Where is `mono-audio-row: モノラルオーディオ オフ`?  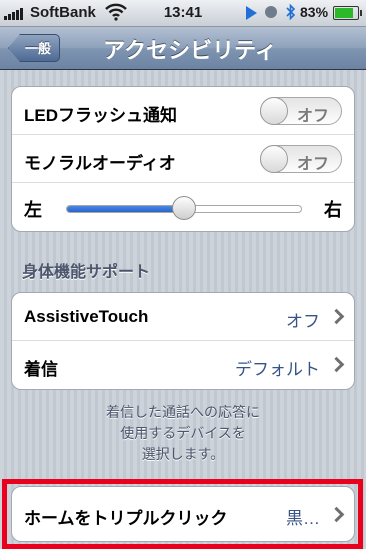 mono-audio-row: モノラルオーディオ オフ is located at coordinates (183, 159).